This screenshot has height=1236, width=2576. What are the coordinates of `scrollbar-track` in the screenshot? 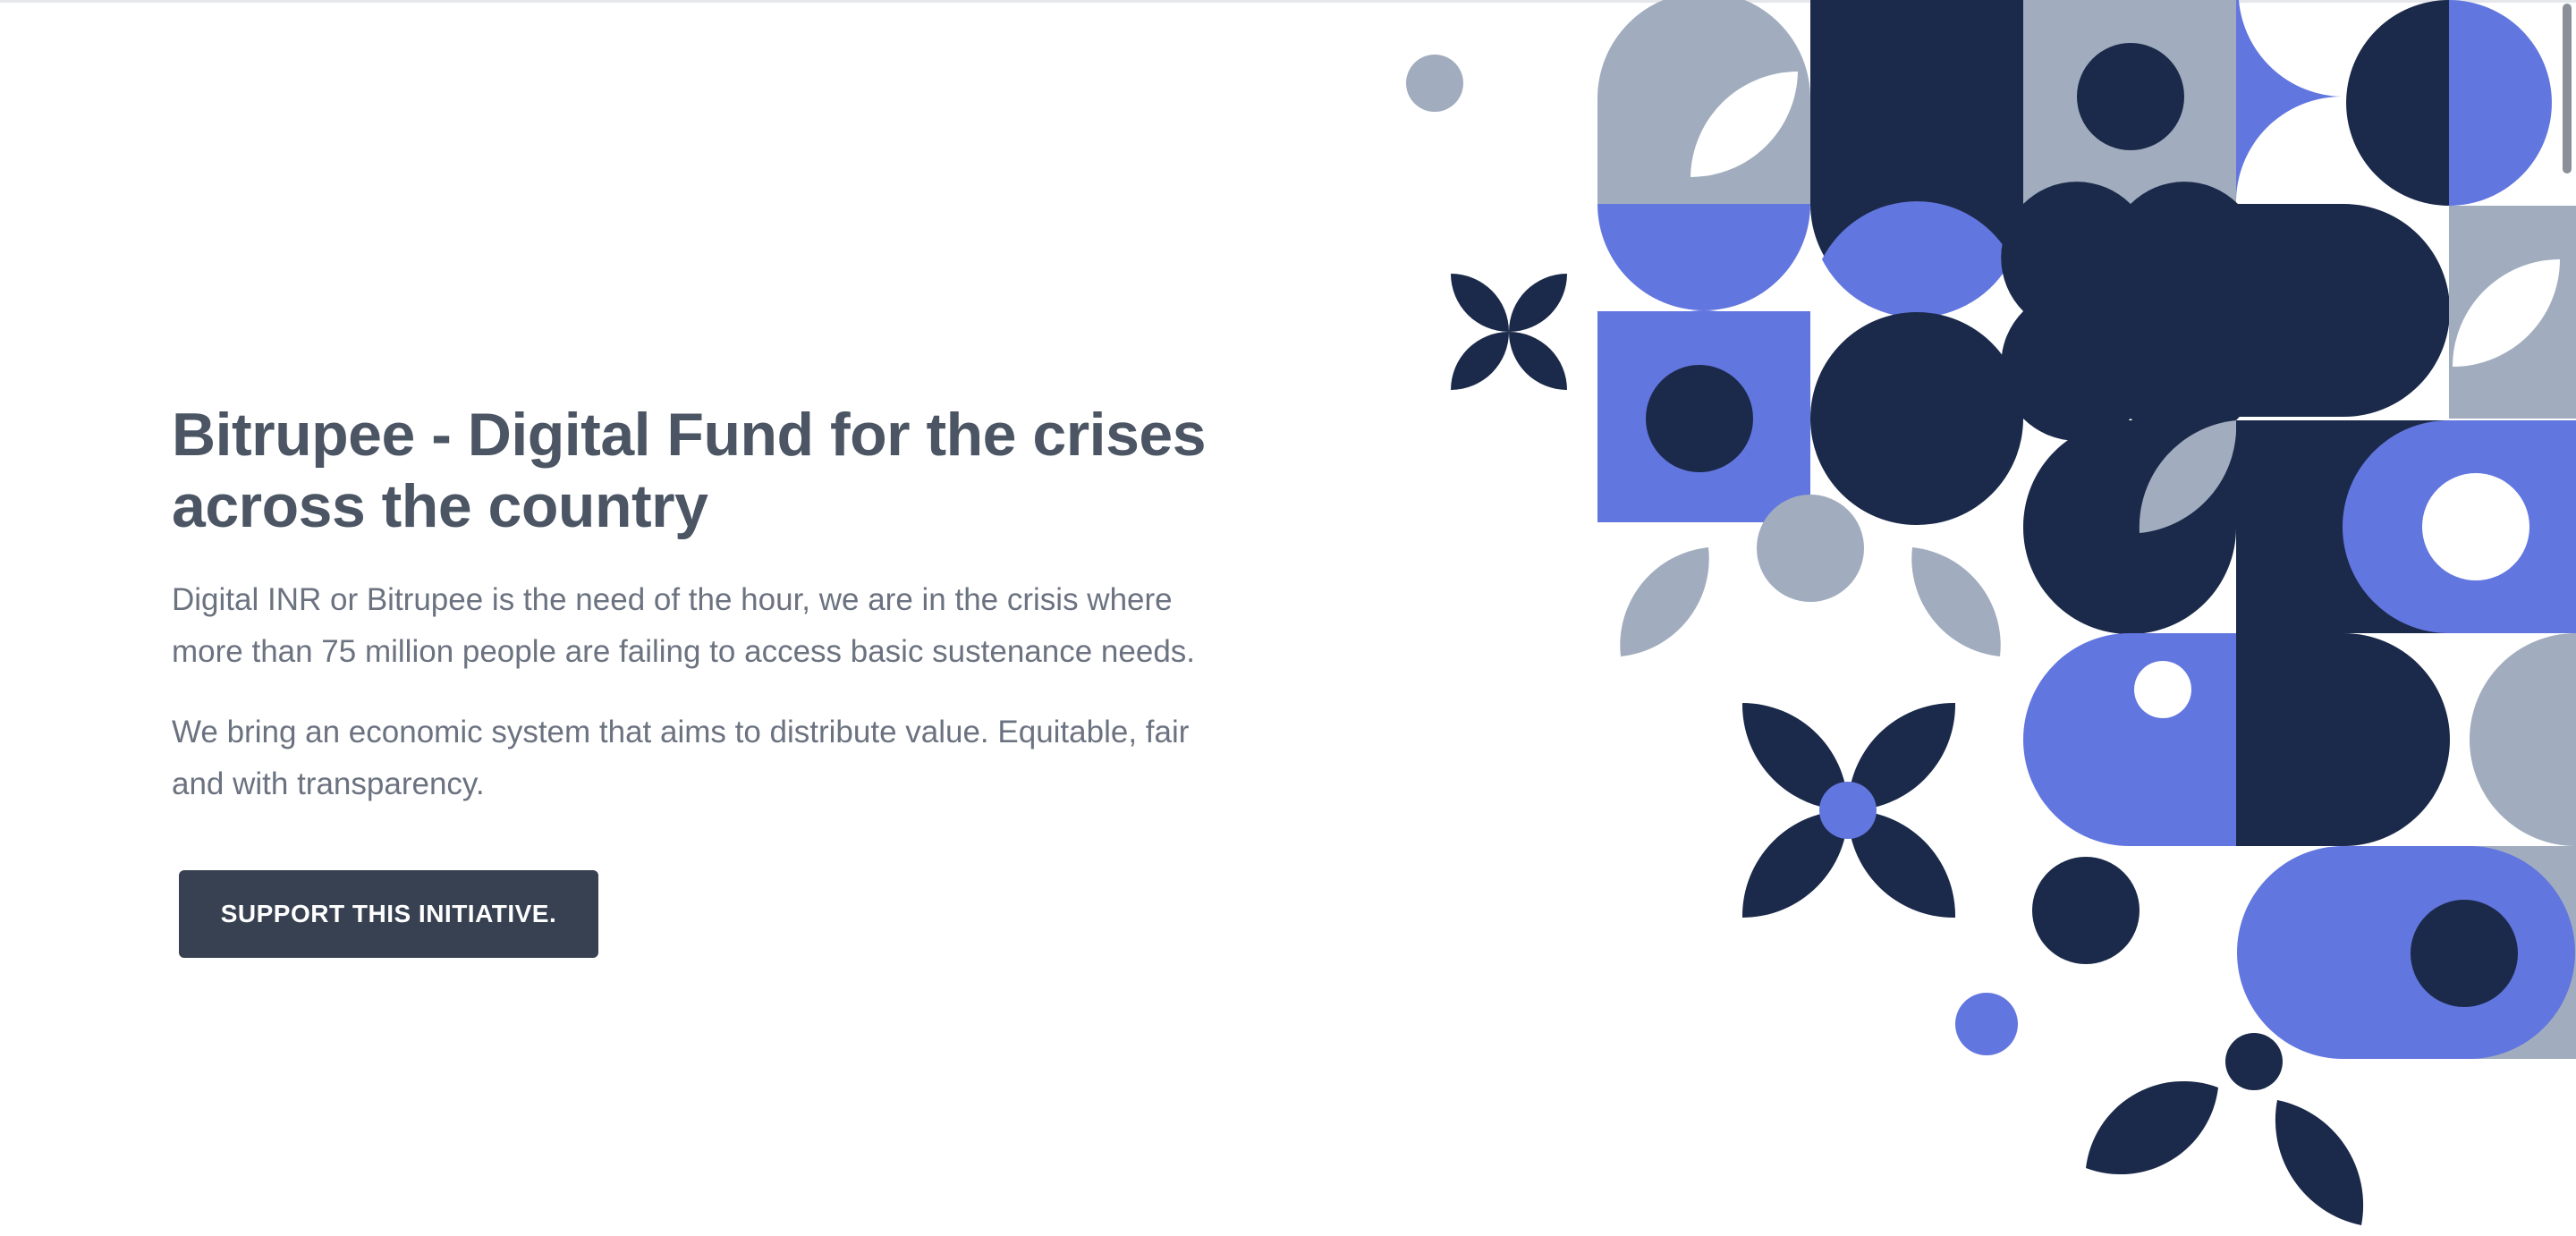 It's located at (2568, 618).